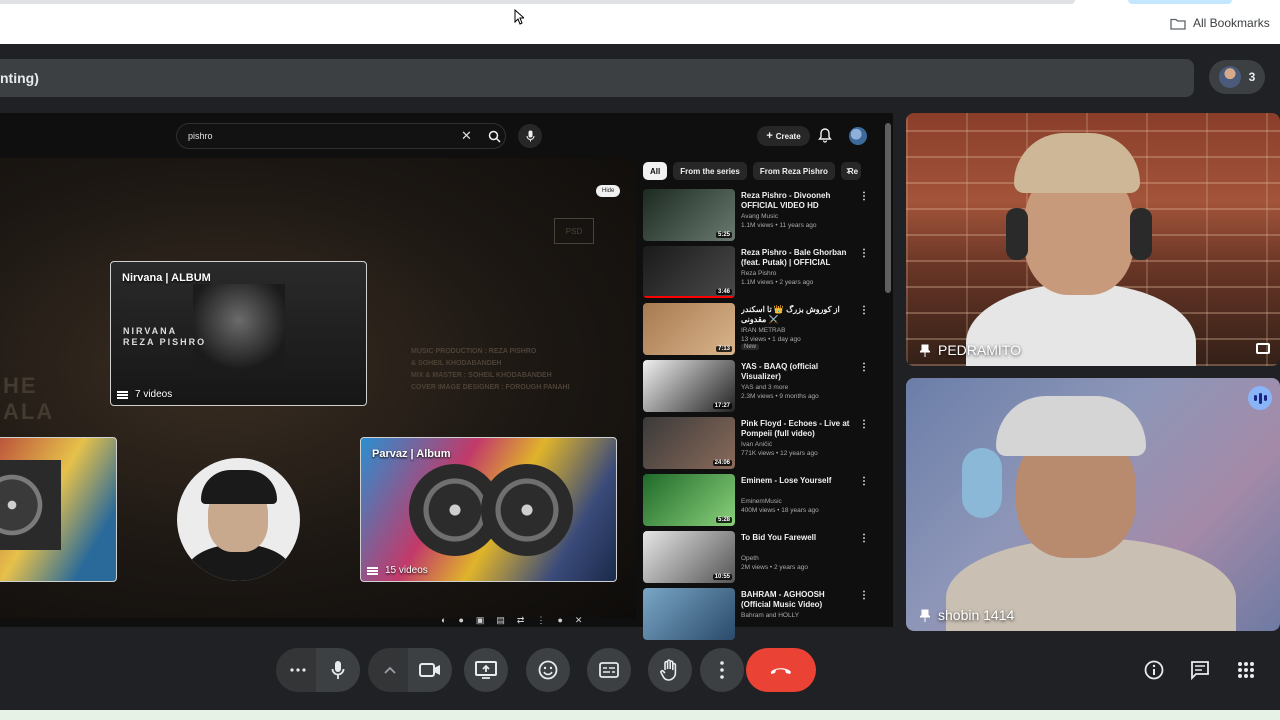 Image resolution: width=1280 pixels, height=720 pixels. I want to click on video-title: BAHRAM - AGHOOSH (Official Music Video), so click(797, 600).